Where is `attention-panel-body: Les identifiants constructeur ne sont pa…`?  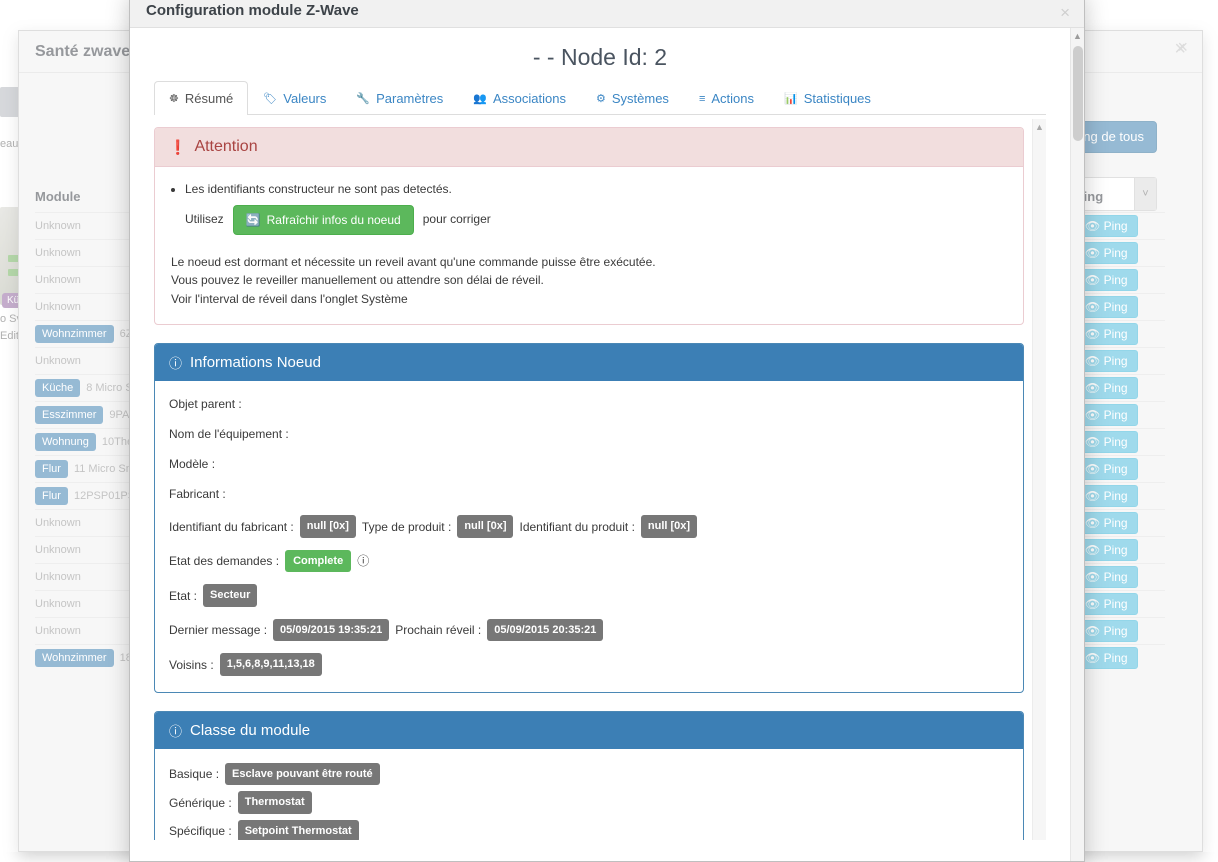 attention-panel-body: Les identifiants constructeur ne sont pa… is located at coordinates (589, 245).